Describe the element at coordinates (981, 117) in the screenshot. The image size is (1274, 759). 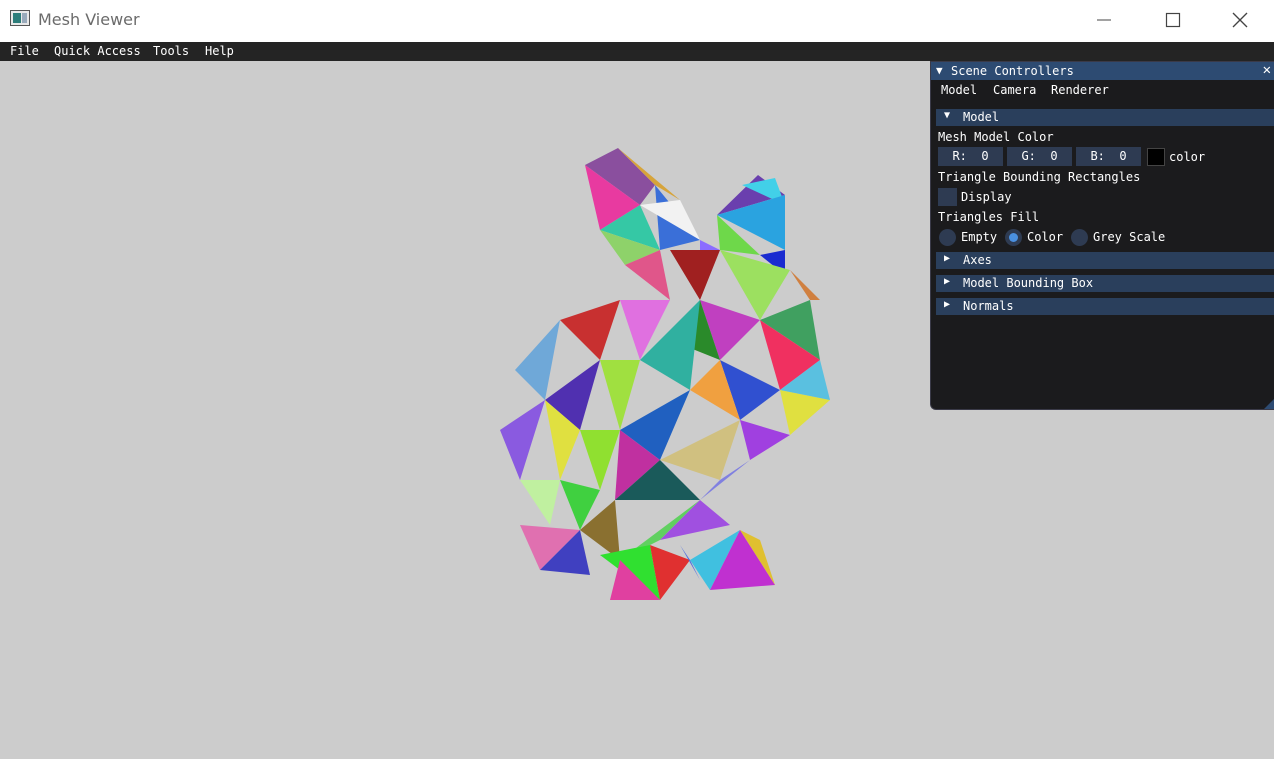
I see `section-model-label: Model` at that location.